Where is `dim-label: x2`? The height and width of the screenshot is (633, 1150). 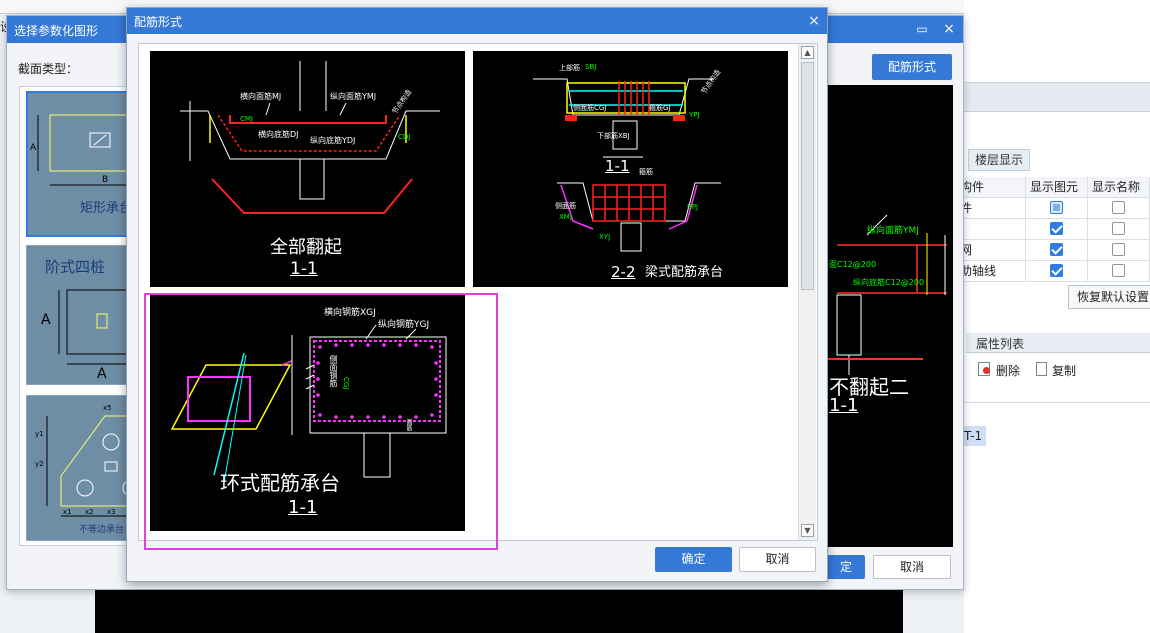 dim-label: x2 is located at coordinates (89, 512).